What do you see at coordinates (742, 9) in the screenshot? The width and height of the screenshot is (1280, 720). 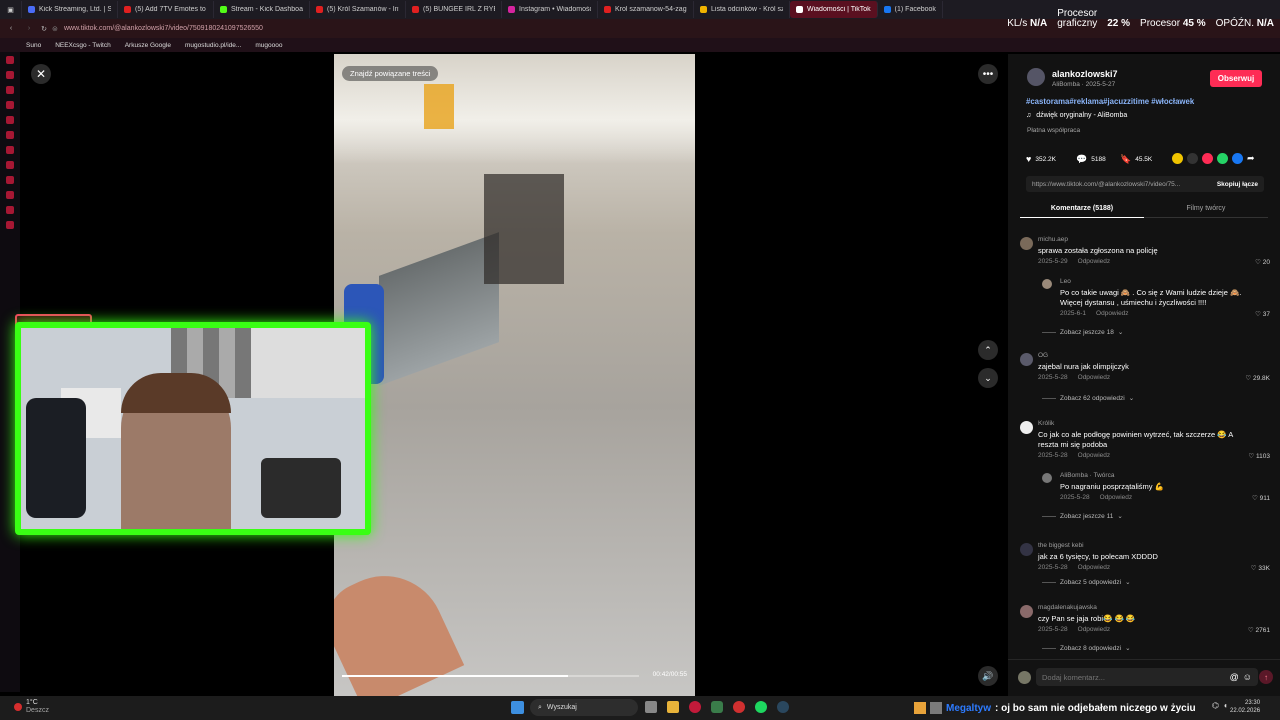 I see `browser-tab: Lista odcinków - Król sza` at bounding box center [742, 9].